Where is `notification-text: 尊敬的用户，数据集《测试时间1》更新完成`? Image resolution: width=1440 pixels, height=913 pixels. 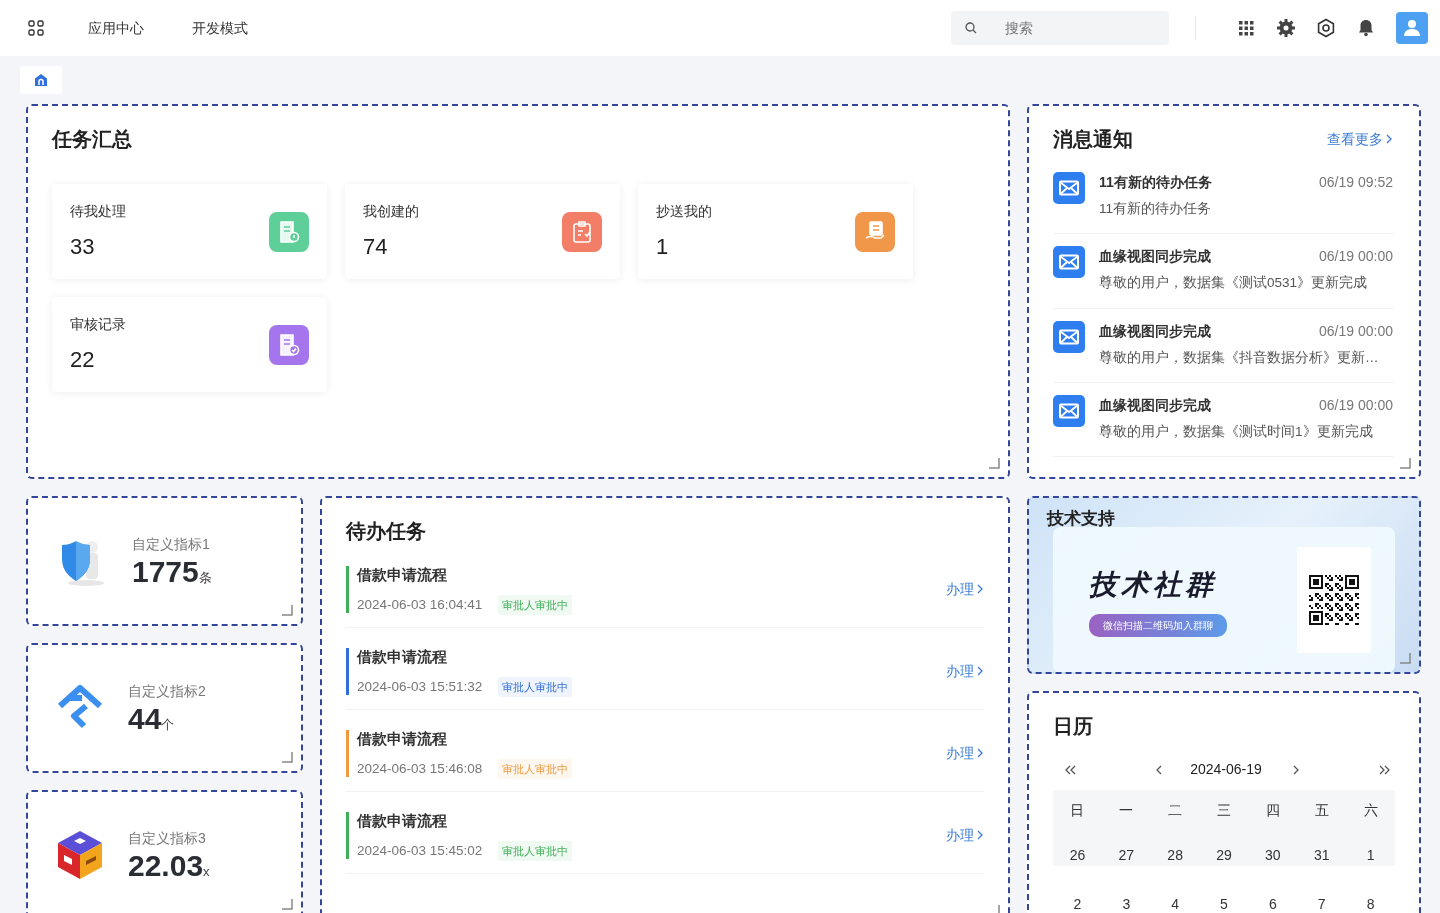 notification-text: 尊敬的用户，数据集《测试时间1》更新完成 is located at coordinates (1236, 431).